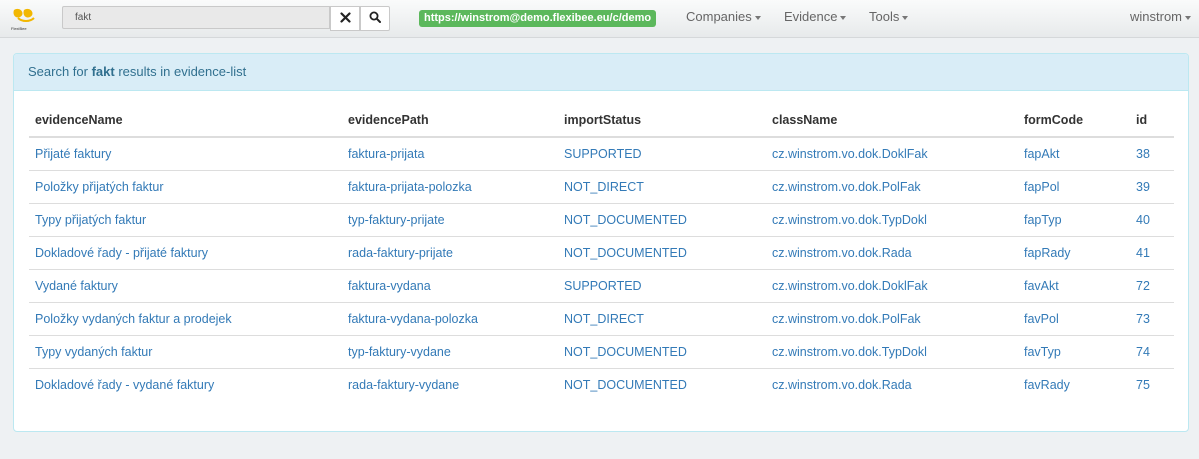 Image resolution: width=1199 pixels, height=459 pixels. I want to click on evidence-path-link: faktura-prijata, so click(386, 154).